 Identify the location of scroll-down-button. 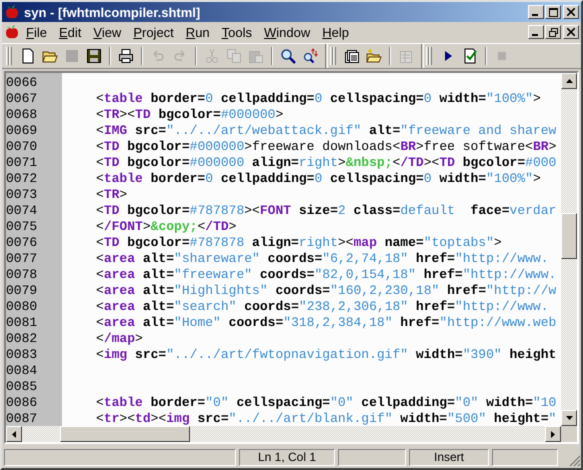
(569, 418).